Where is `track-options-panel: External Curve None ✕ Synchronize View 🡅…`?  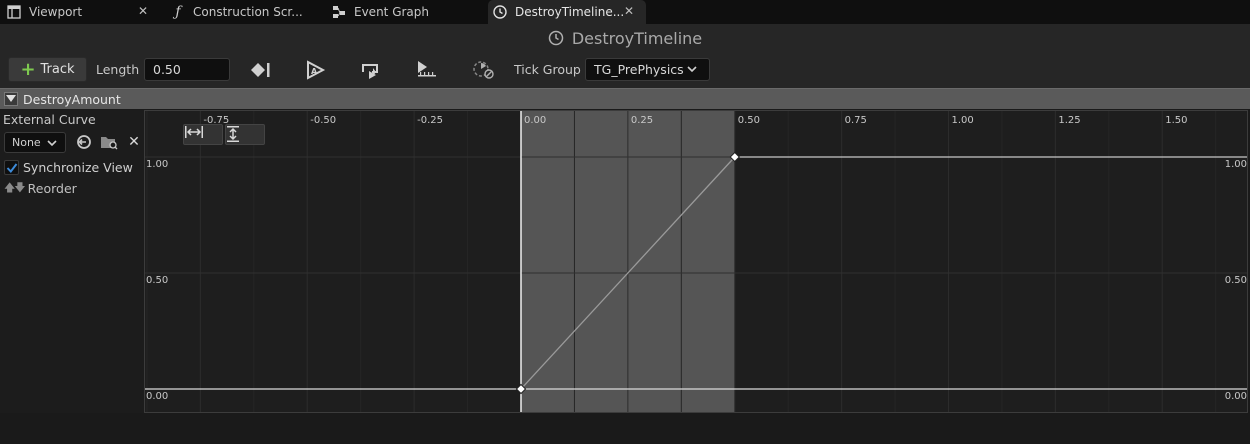 track-options-panel: External Curve None ✕ Synchronize View 🡅… is located at coordinates (72, 277).